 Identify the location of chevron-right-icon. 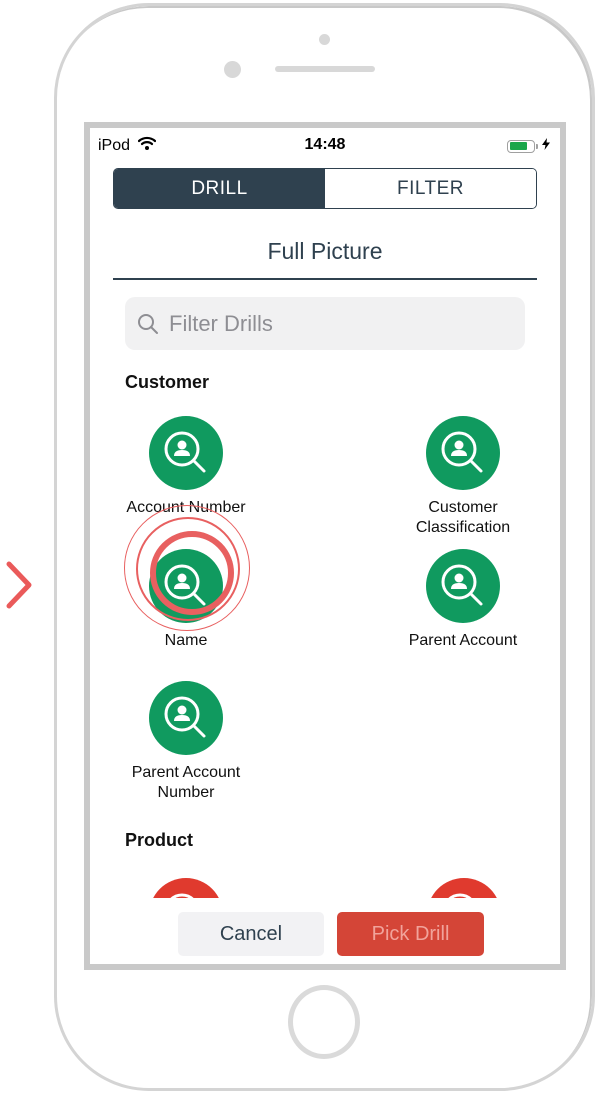
(19, 587).